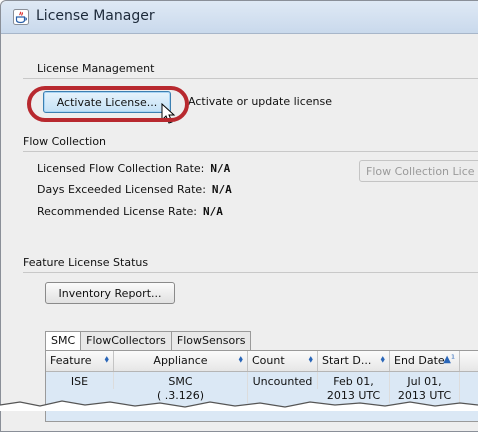  What do you see at coordinates (221, 189) in the screenshot?
I see `days-exceeded-value: N/A` at bounding box center [221, 189].